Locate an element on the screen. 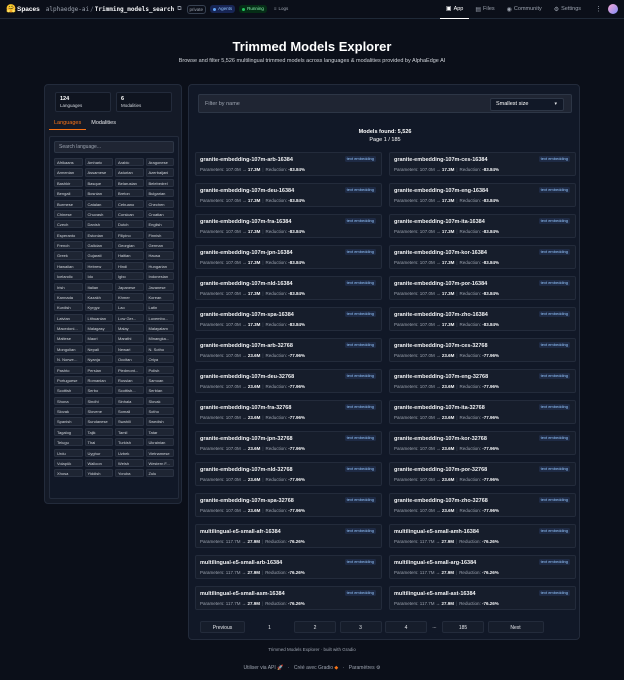  tab-languages: Languages is located at coordinates (68, 124).